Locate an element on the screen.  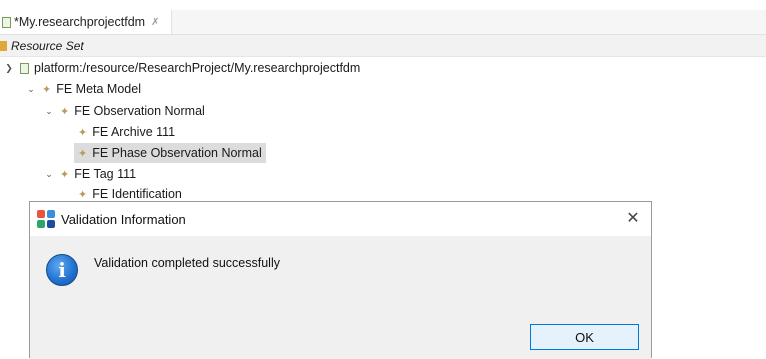
dialog-message: Validation completed successfully is located at coordinates (187, 263).